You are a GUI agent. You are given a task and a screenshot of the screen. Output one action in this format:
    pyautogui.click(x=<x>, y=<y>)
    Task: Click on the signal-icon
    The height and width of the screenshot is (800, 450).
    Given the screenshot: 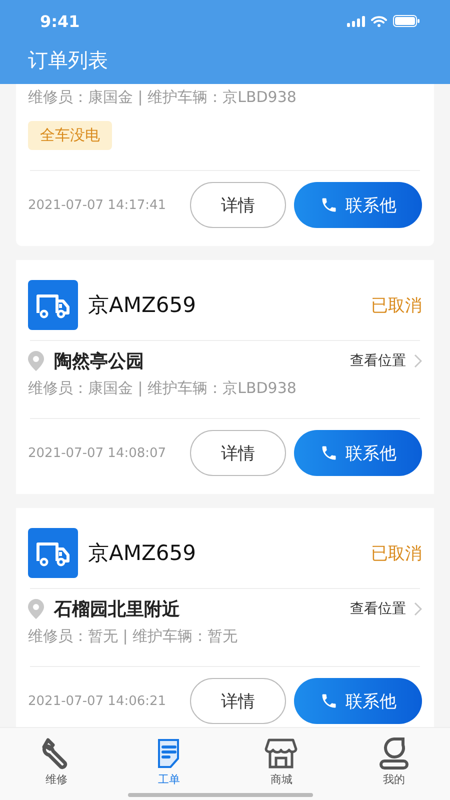 What is the action you would take?
    pyautogui.click(x=356, y=21)
    